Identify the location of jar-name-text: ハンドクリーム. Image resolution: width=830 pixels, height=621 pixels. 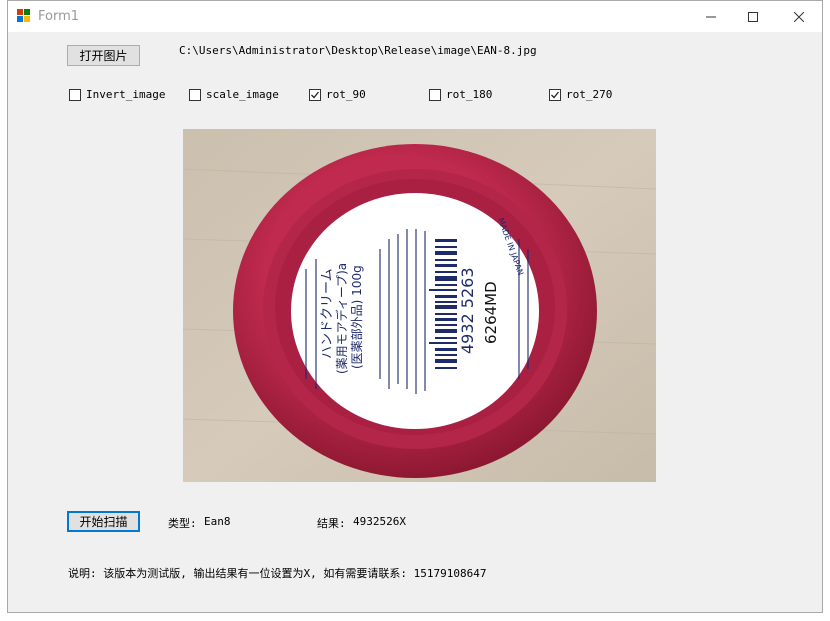
(327, 313).